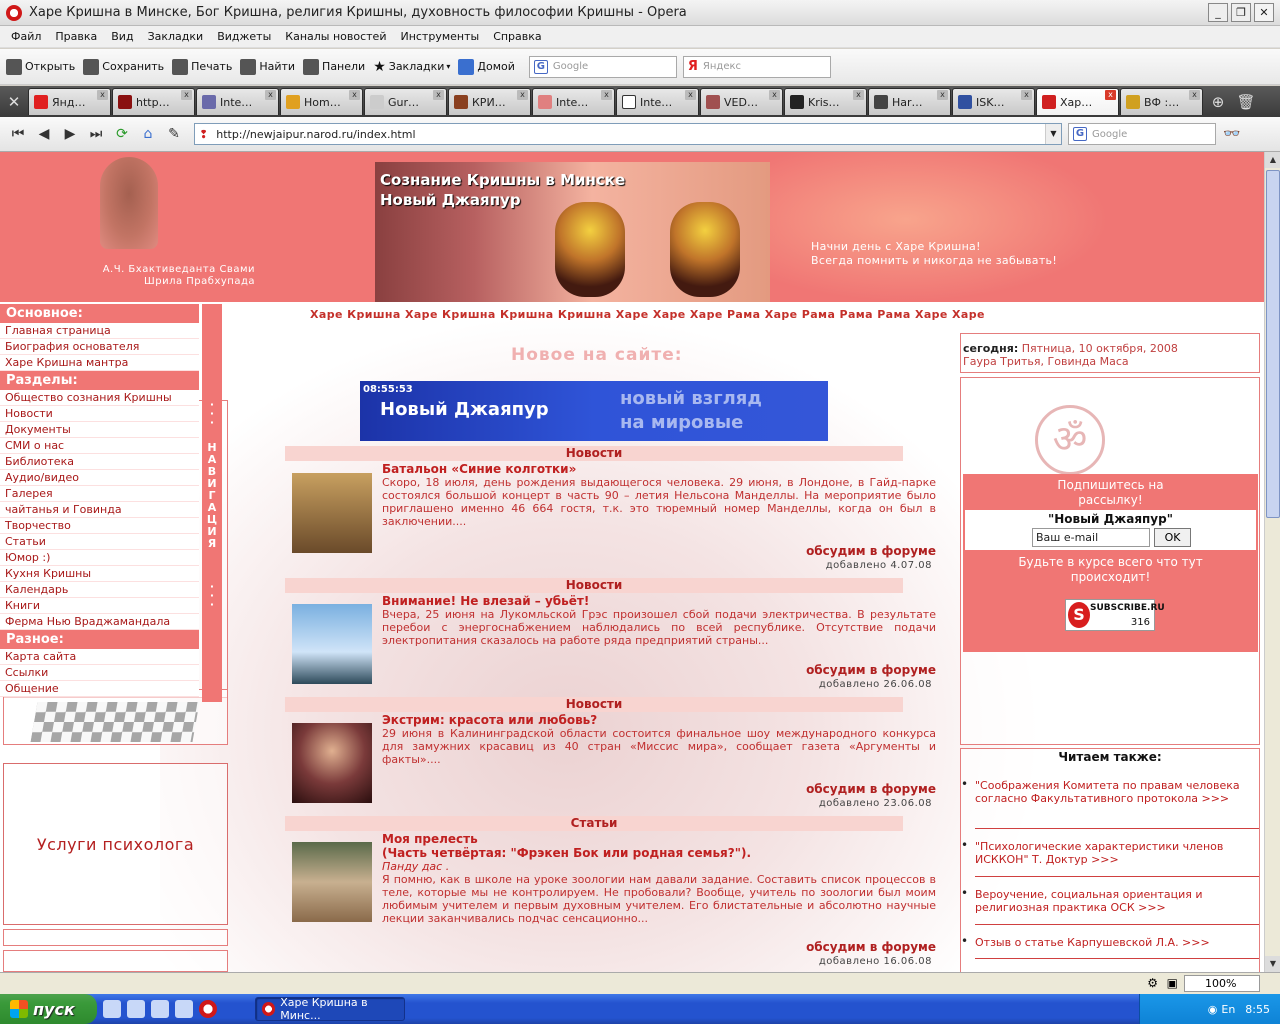  I want to click on menu-help: Справка, so click(517, 36).